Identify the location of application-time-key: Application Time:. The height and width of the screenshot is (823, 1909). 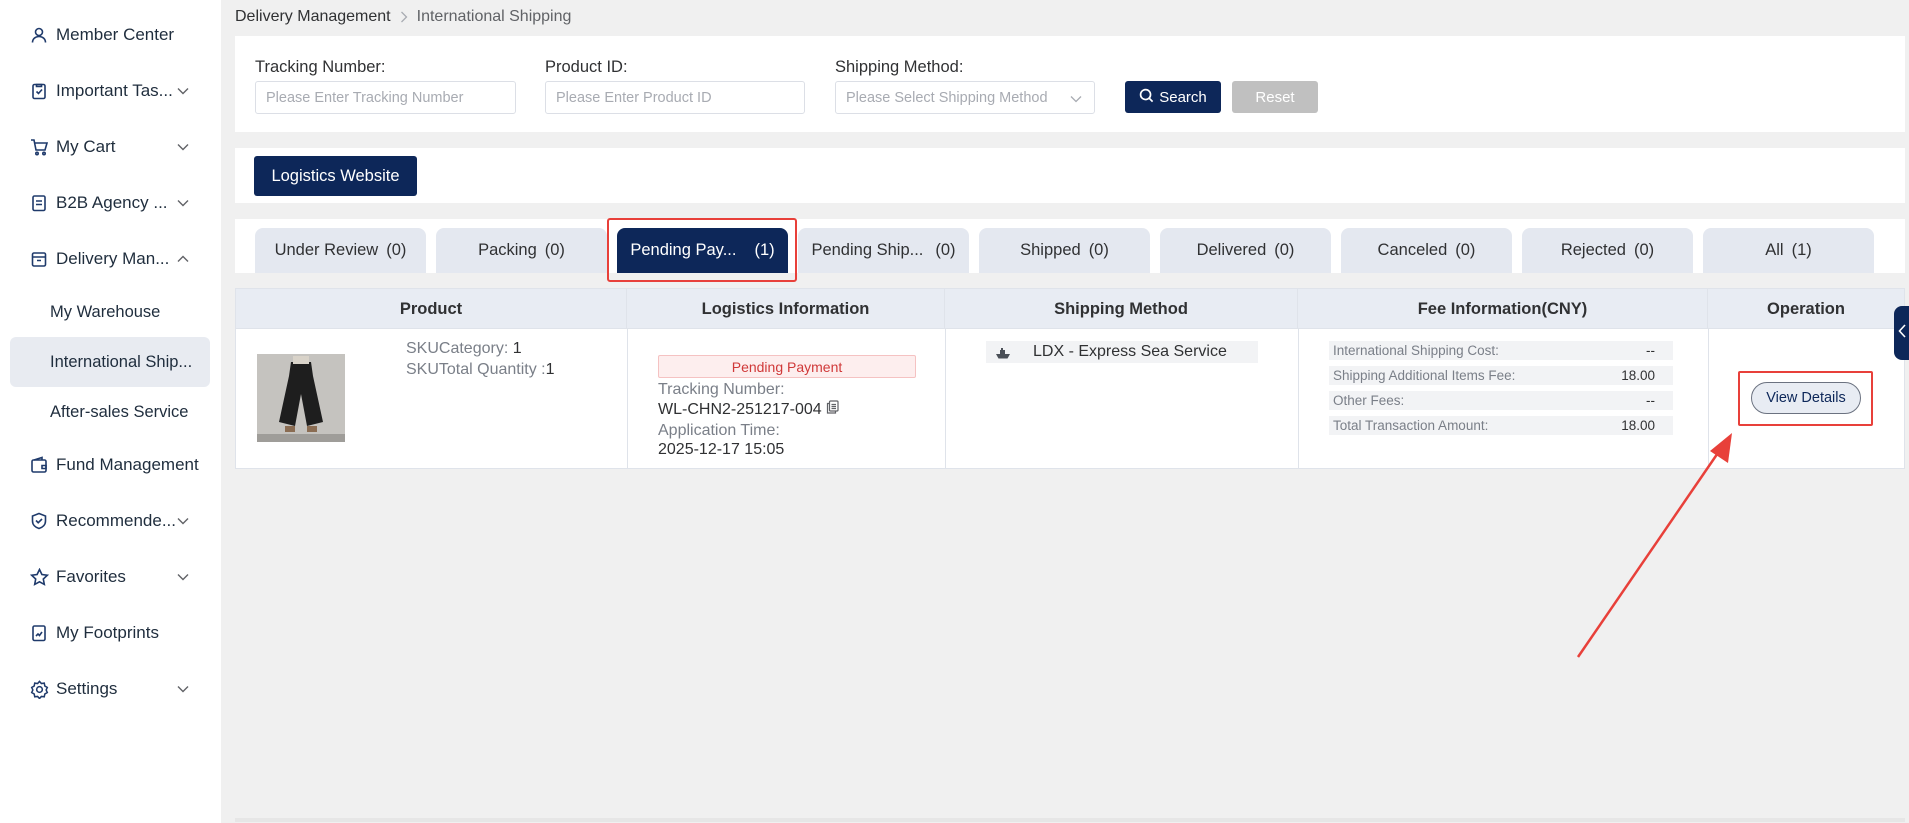
(719, 430).